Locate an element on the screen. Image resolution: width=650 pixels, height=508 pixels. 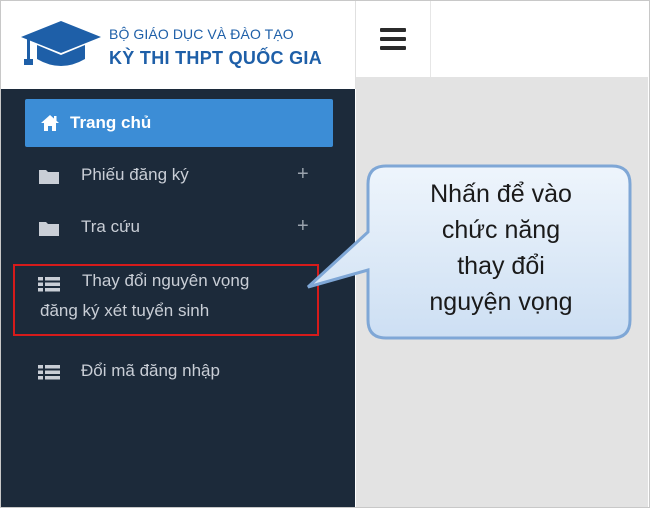
menu-toggle-button is located at coordinates (393, 39).